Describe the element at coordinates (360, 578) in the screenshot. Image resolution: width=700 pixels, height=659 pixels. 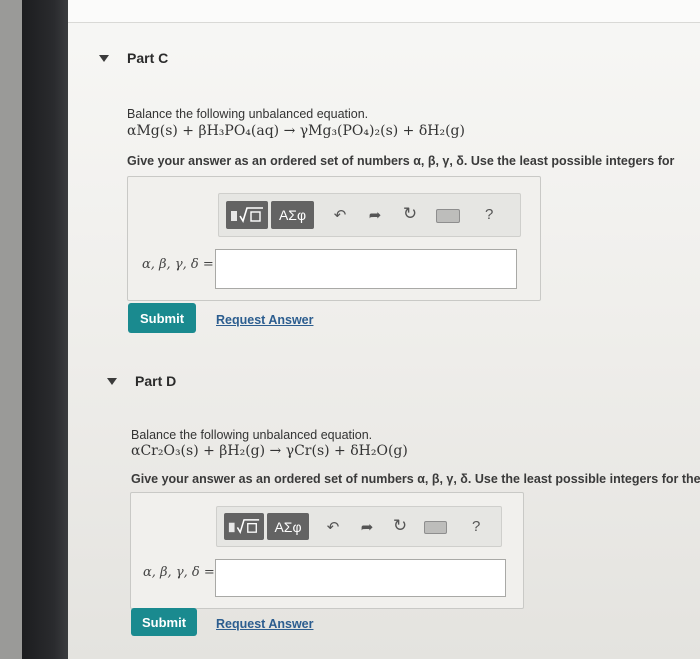
I see `part-d-answer-input` at that location.